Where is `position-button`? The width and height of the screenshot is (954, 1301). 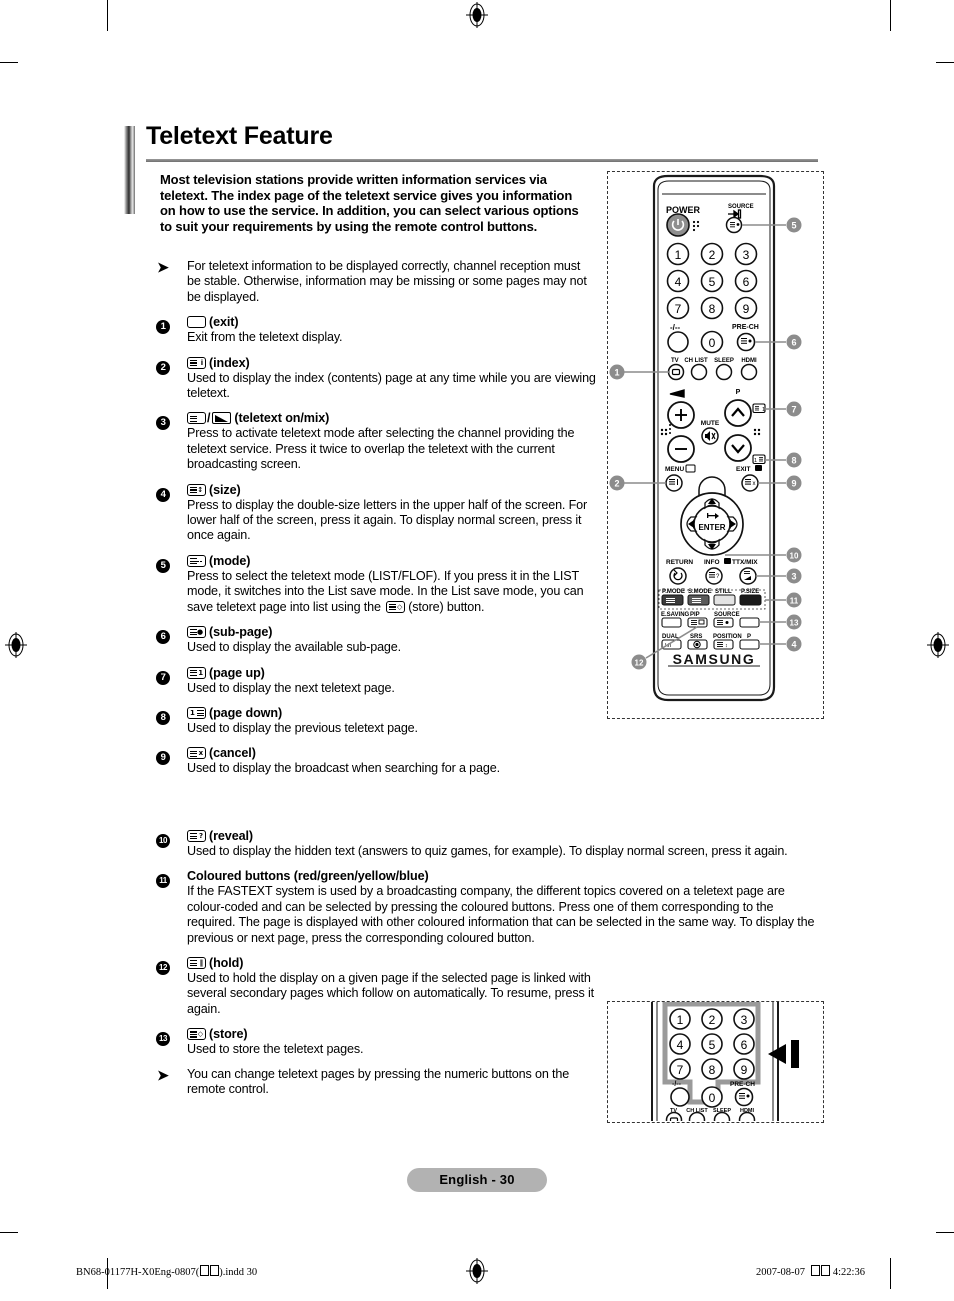 position-button is located at coordinates (723, 644).